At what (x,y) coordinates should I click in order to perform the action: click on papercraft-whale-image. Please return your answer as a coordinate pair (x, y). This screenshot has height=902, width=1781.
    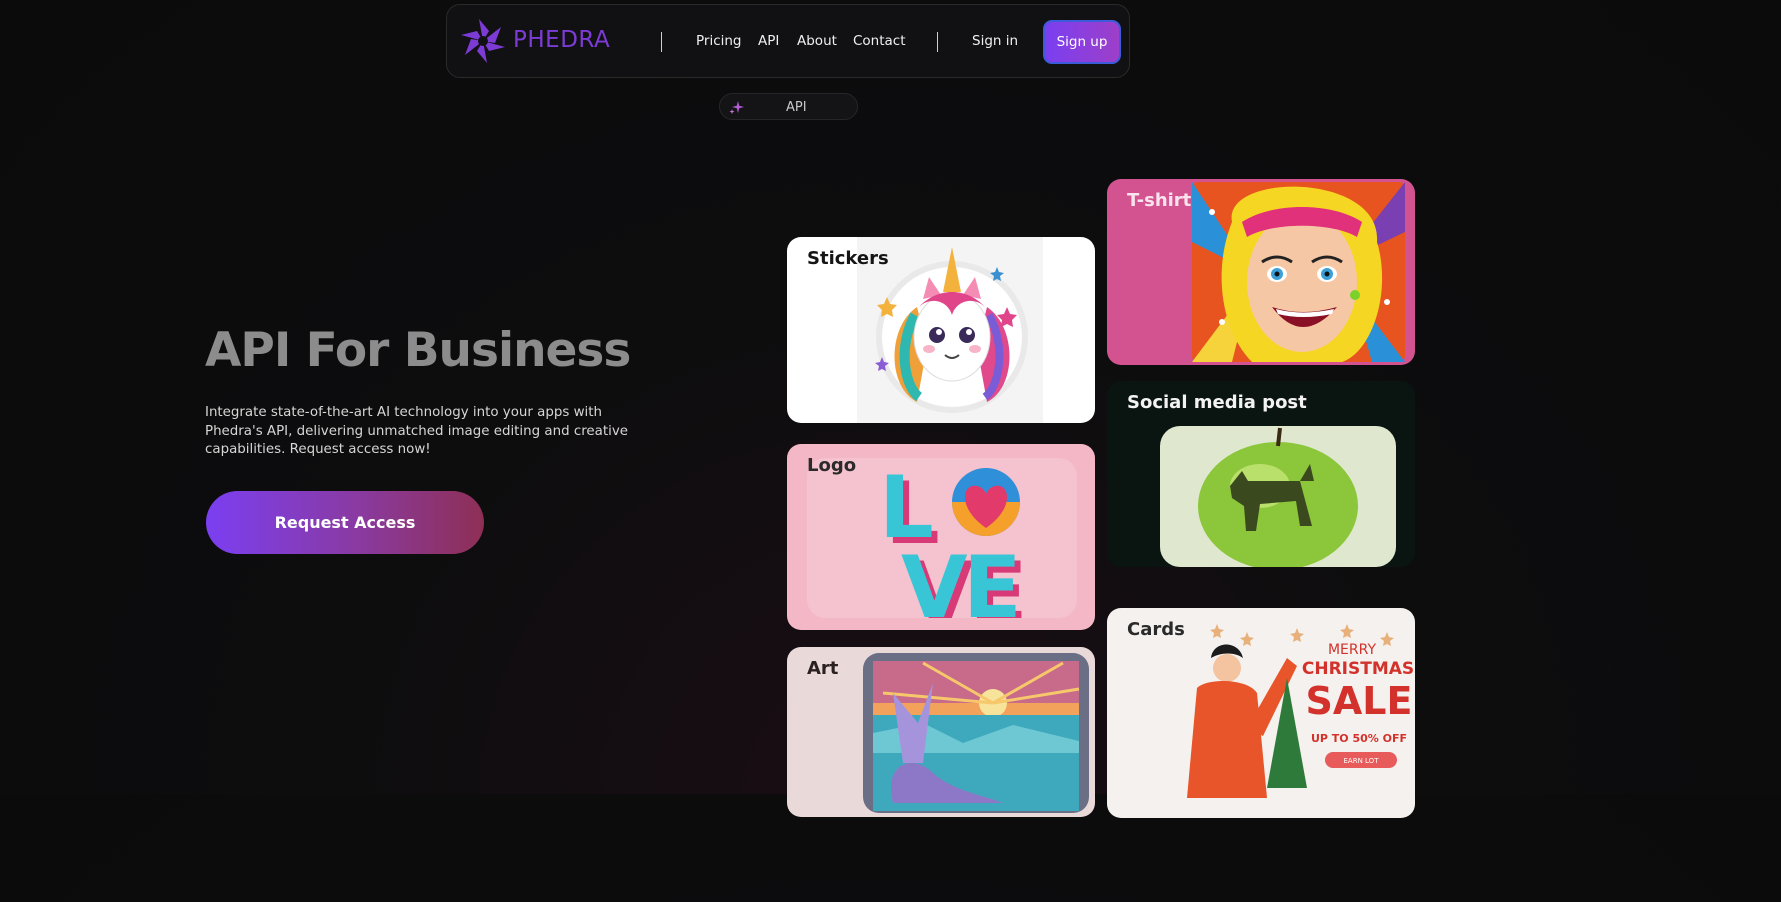
    Looking at the image, I should click on (976, 733).